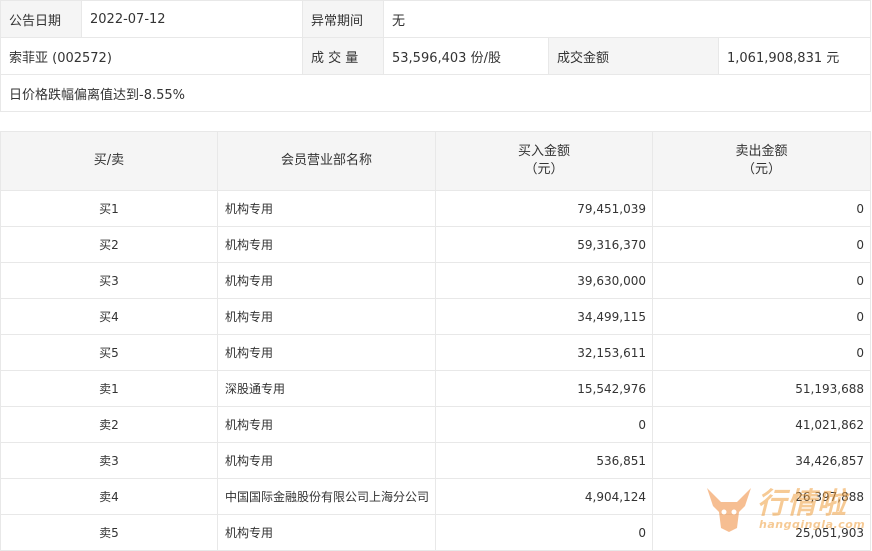 This screenshot has width=872, height=551. What do you see at coordinates (761, 151) in the screenshot?
I see `header-sell-line1: 卖出金额` at bounding box center [761, 151].